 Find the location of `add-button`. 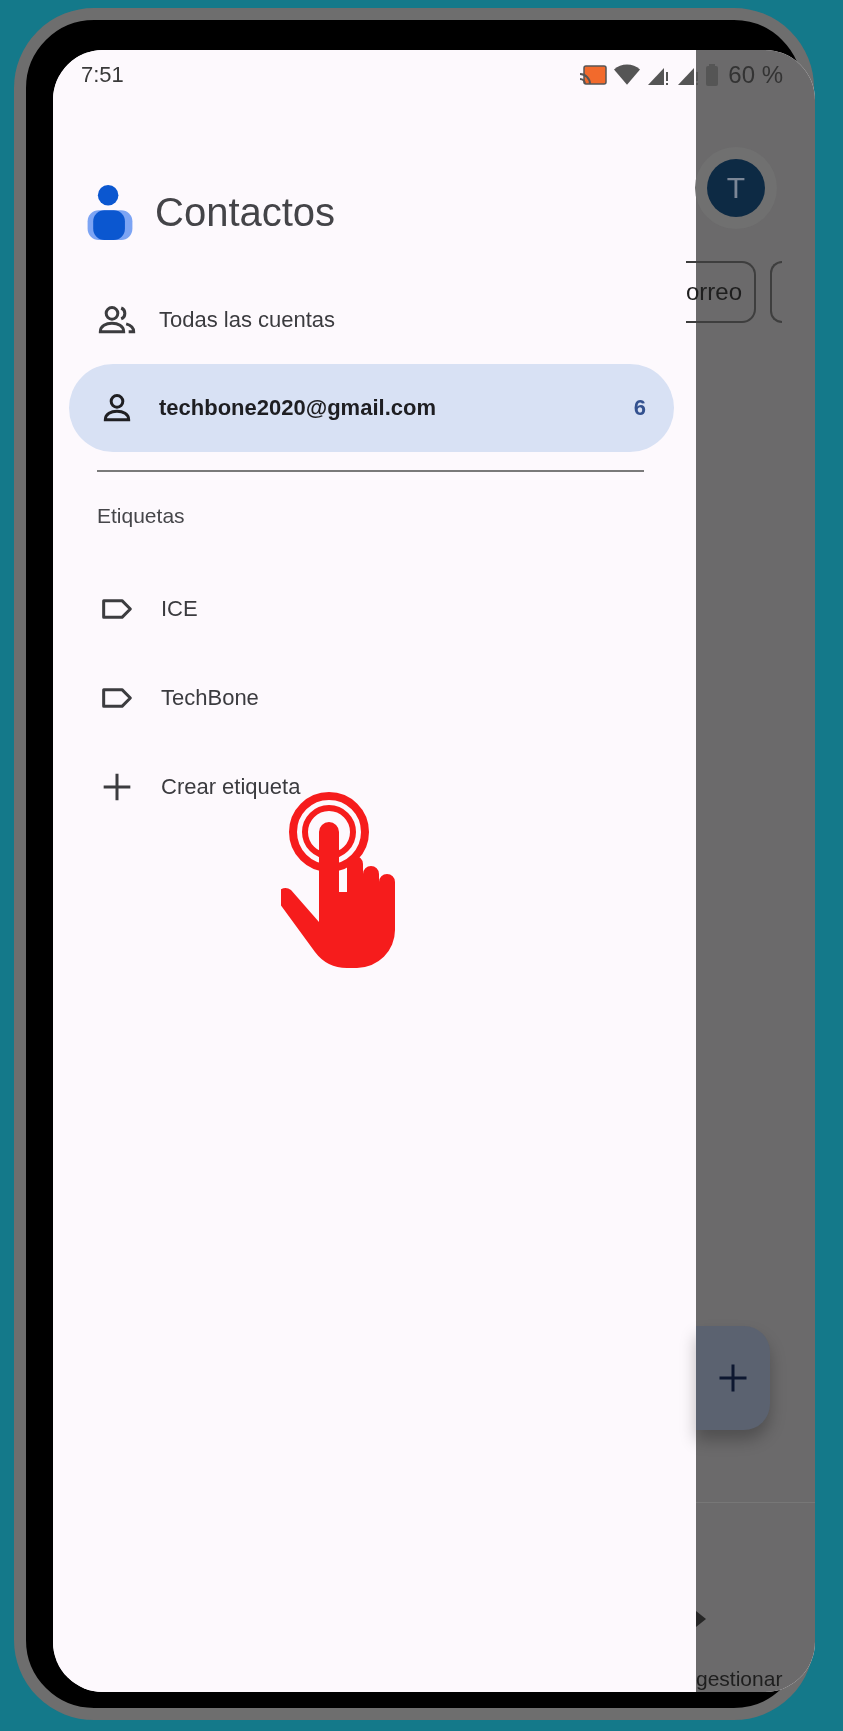

add-button is located at coordinates (733, 1378).